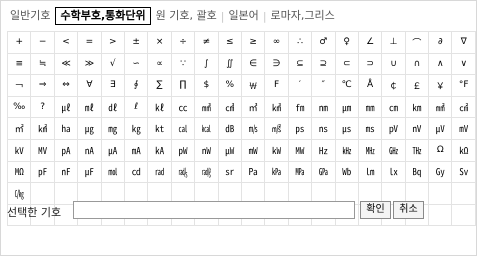  What do you see at coordinates (300, 107) in the screenshot?
I see `symbol-cell: ㎙` at bounding box center [300, 107].